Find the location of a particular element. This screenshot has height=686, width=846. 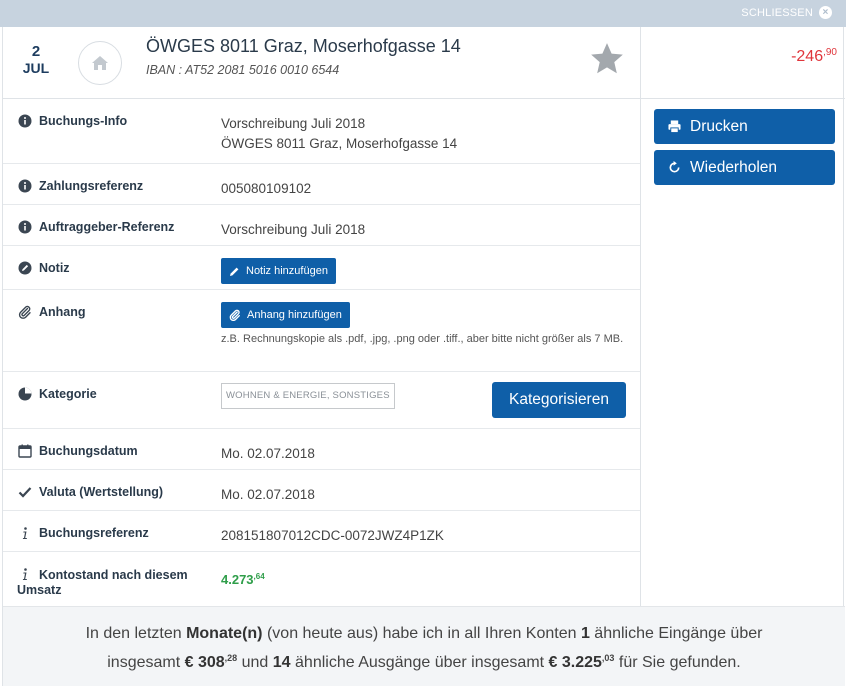

close-icon: × is located at coordinates (825, 12).